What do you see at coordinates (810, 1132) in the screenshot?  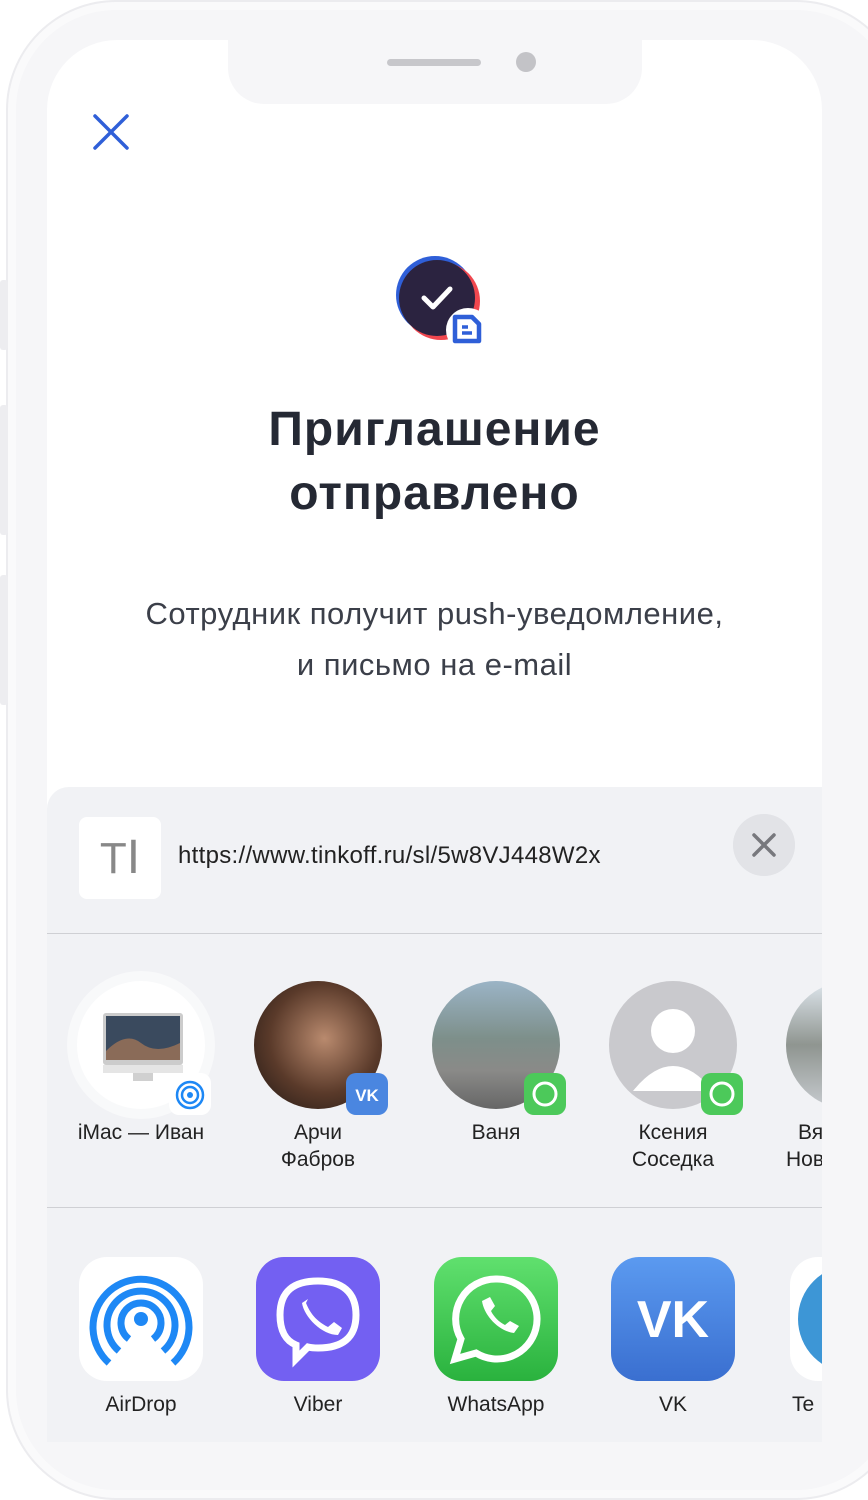 I see `name-line: Вя` at bounding box center [810, 1132].